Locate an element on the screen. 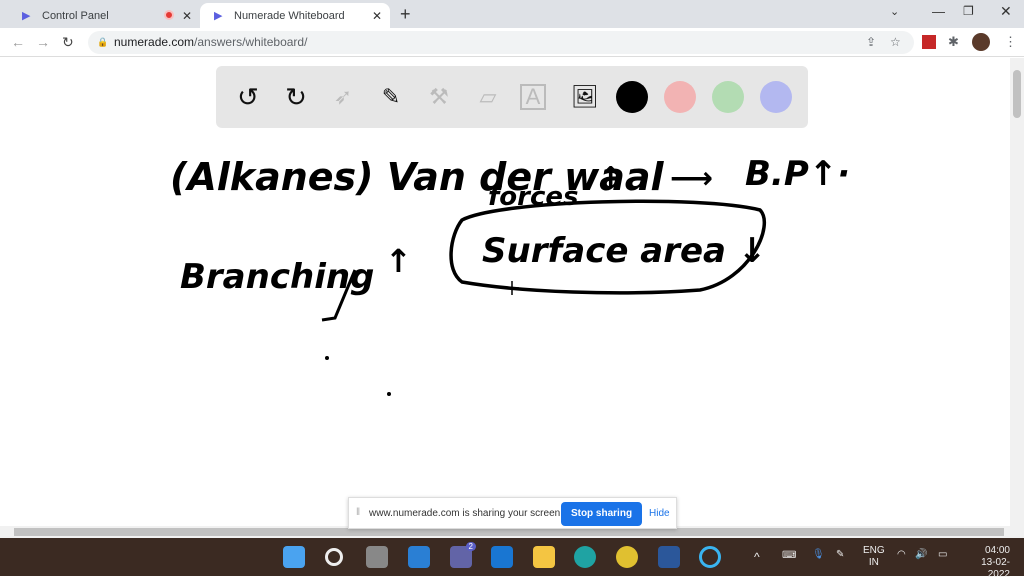  color-black-swatch is located at coordinates (632, 97).